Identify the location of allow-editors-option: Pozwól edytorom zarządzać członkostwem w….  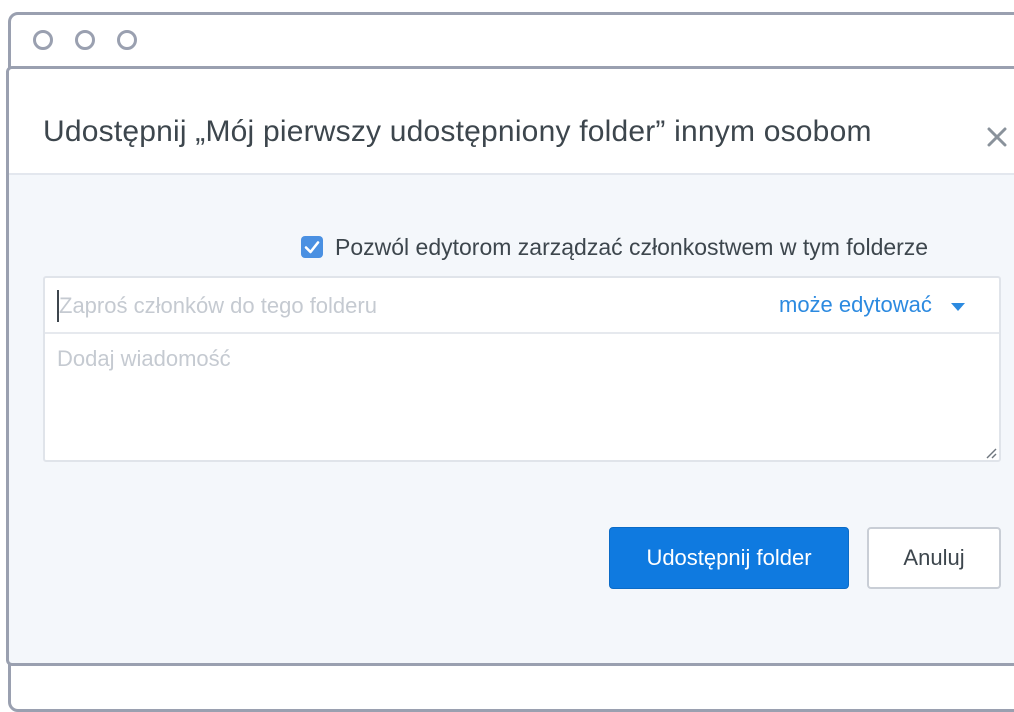
(649, 248).